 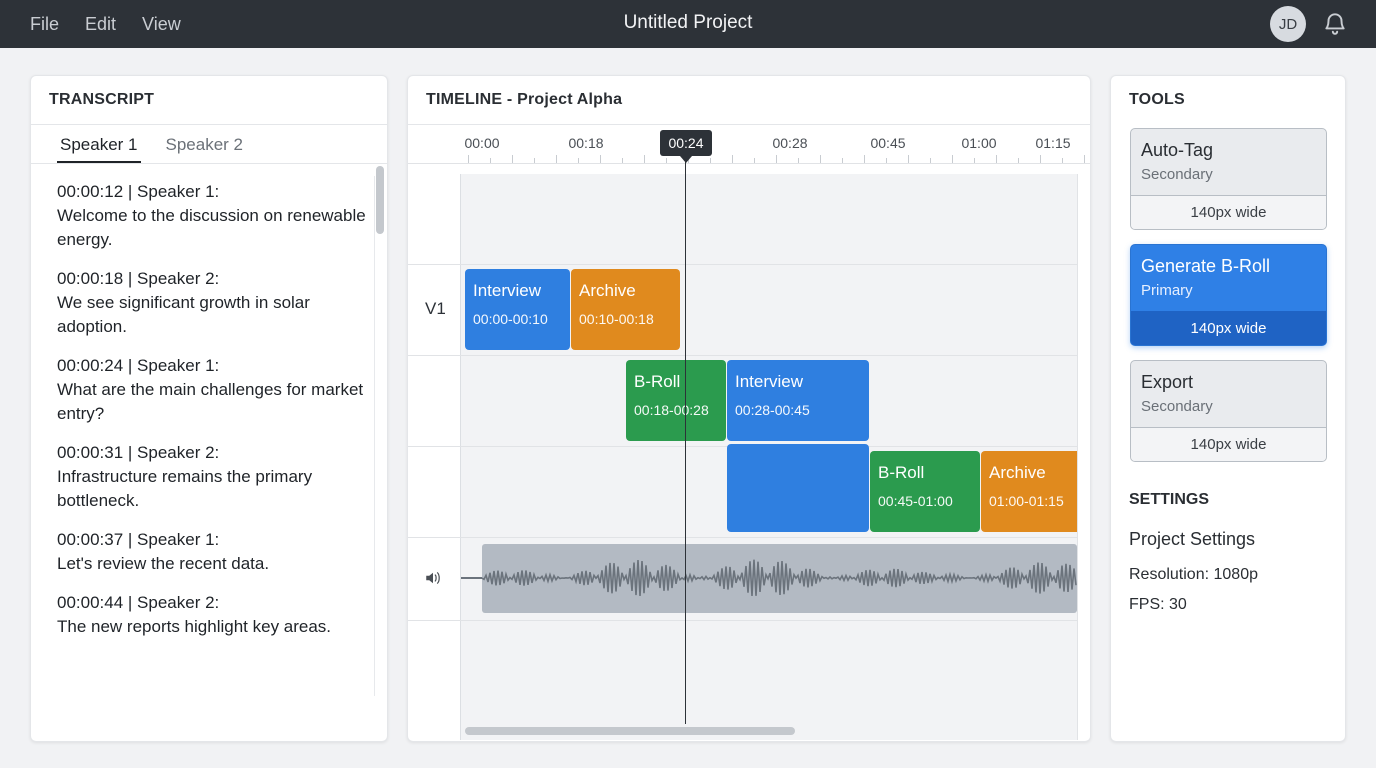 I want to click on entry-timestamp: 00:00:24 | Speaker 1:, so click(x=138, y=365).